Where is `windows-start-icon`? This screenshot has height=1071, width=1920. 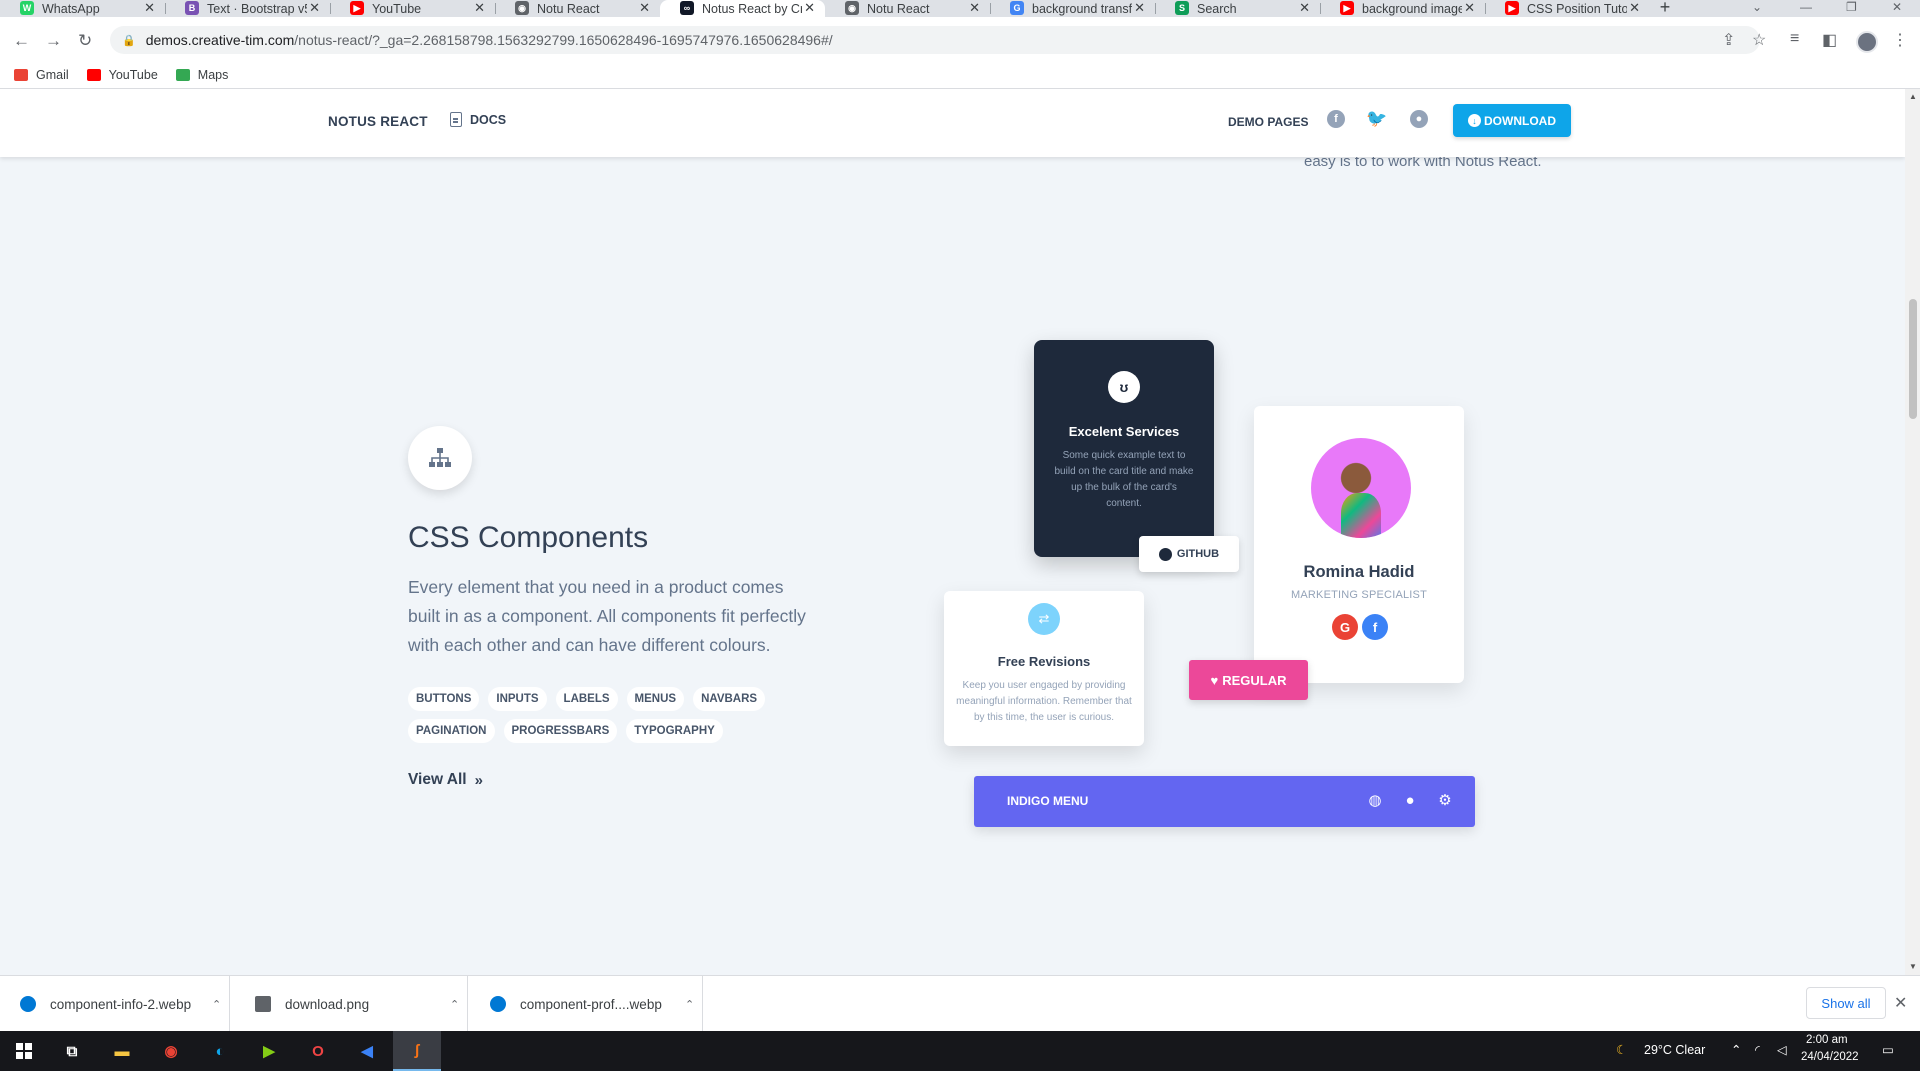
windows-start-icon is located at coordinates (24, 1051).